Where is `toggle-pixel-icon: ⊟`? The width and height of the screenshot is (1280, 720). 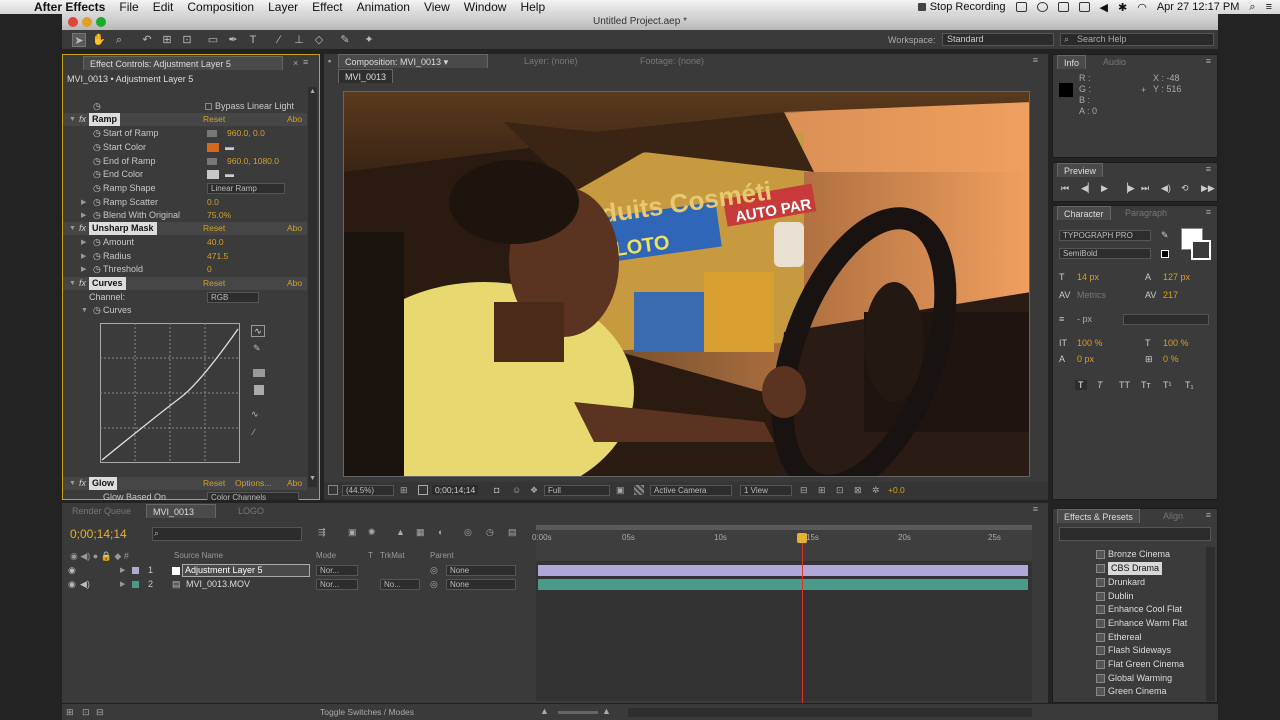 toggle-pixel-icon: ⊟ is located at coordinates (804, 490).